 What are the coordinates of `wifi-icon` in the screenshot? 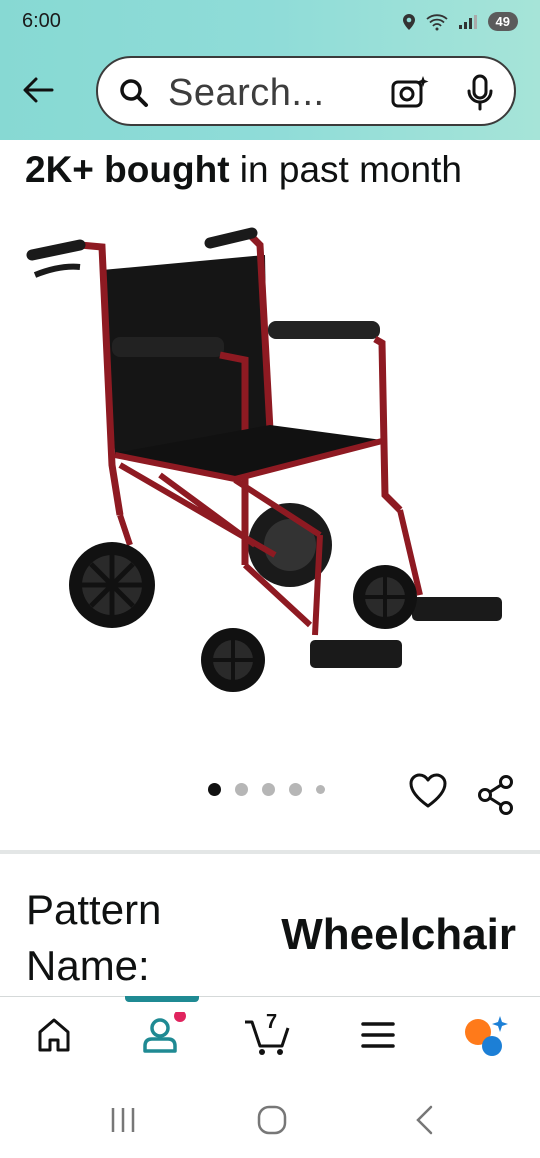 It's located at (436, 21).